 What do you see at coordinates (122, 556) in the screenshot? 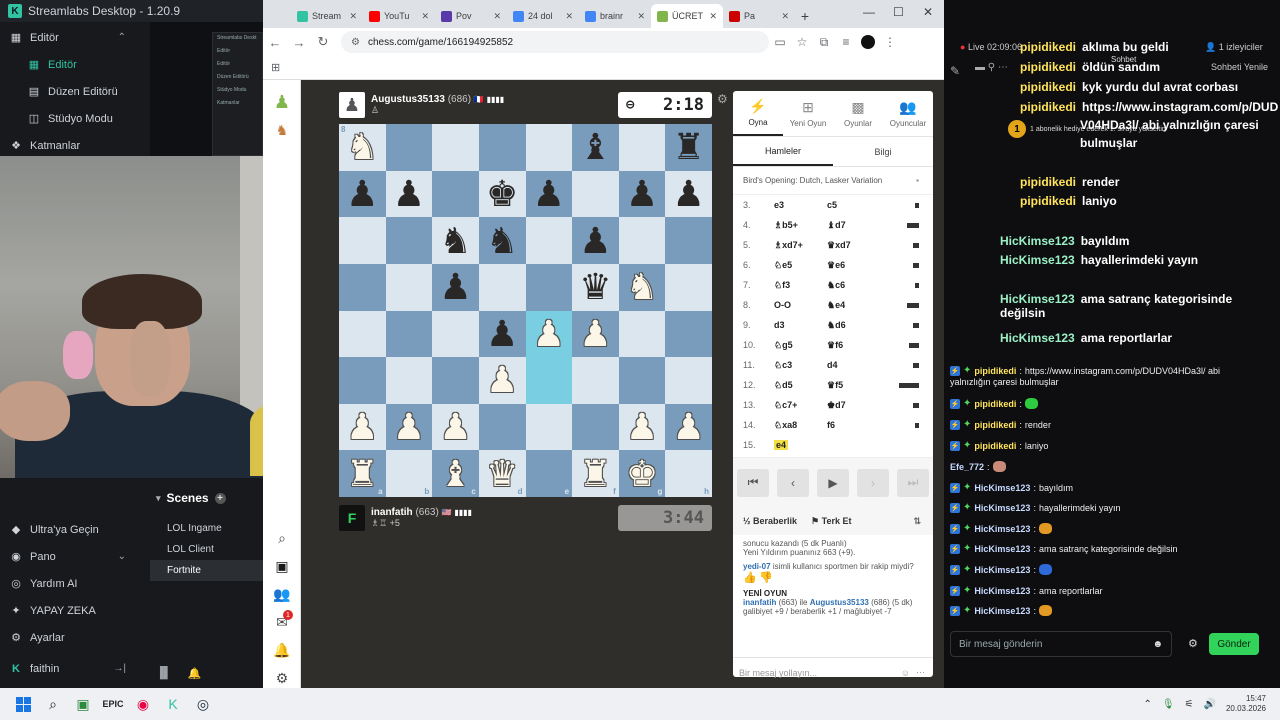
I see `chevron-down-icon: ⌄` at bounding box center [122, 556].